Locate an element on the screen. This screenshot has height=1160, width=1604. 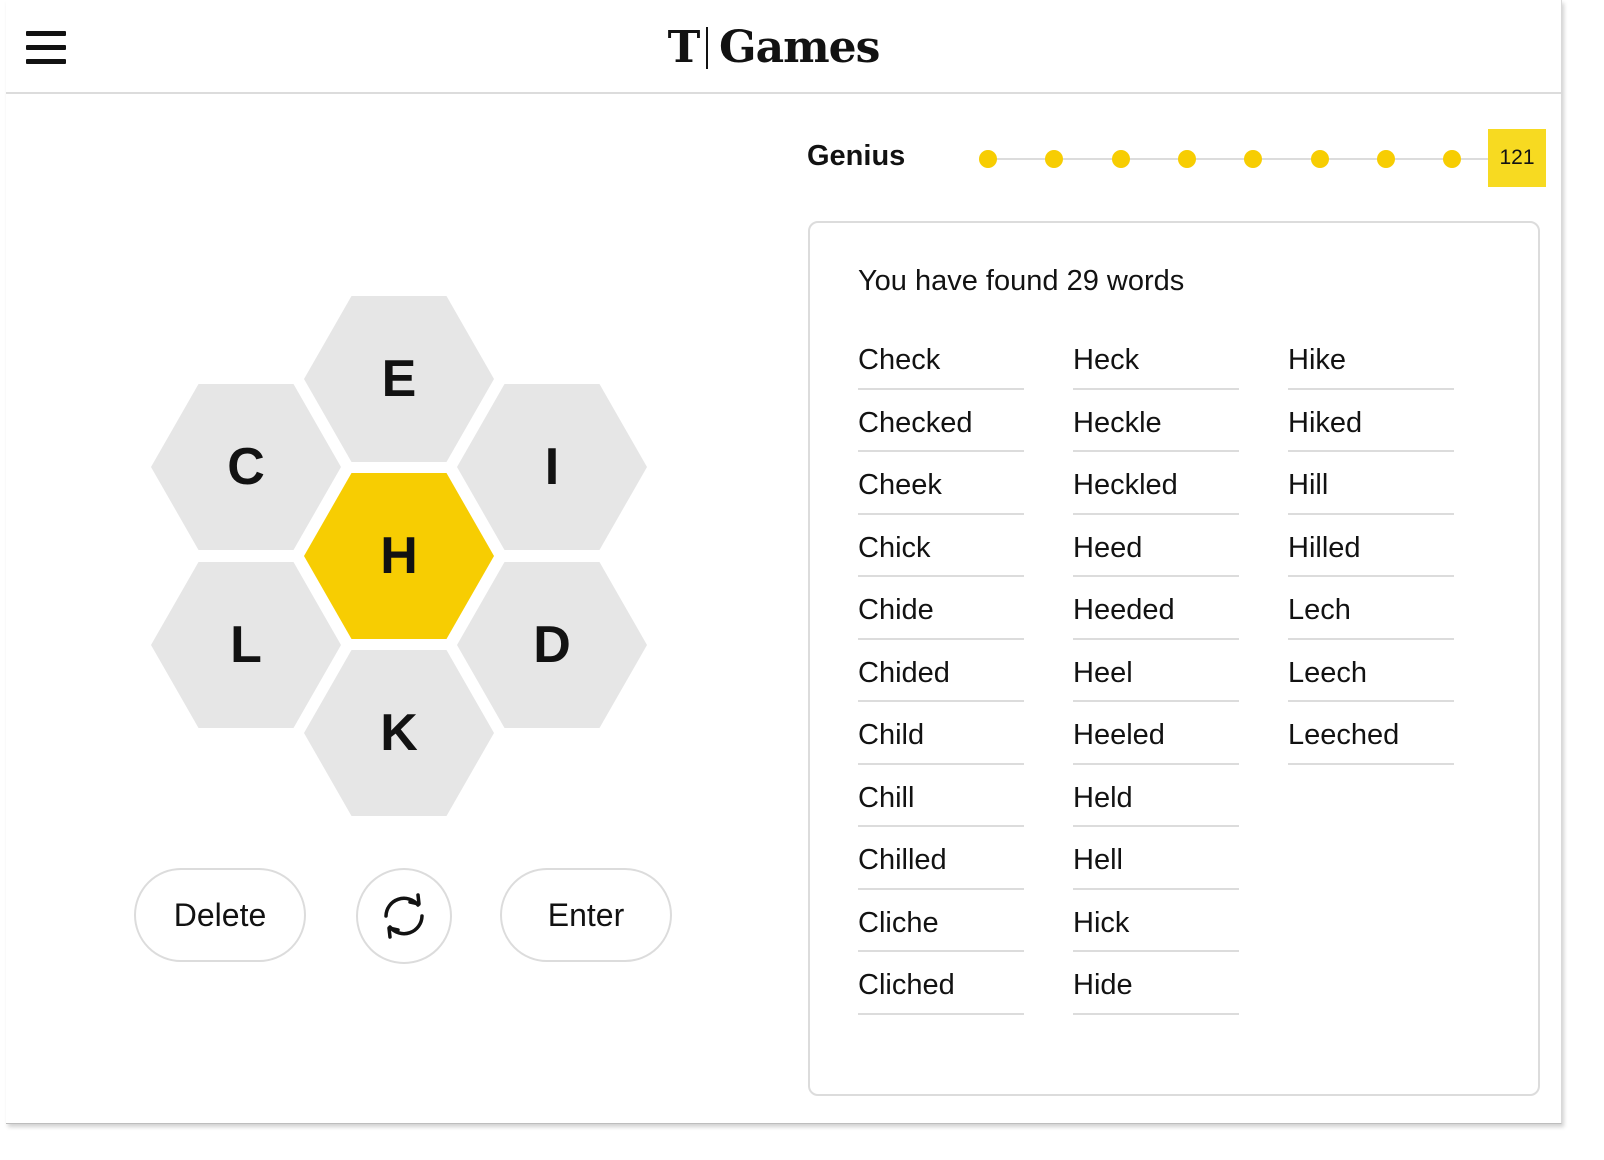
nyt-games-logo: T Games is located at coordinates (773, 48).